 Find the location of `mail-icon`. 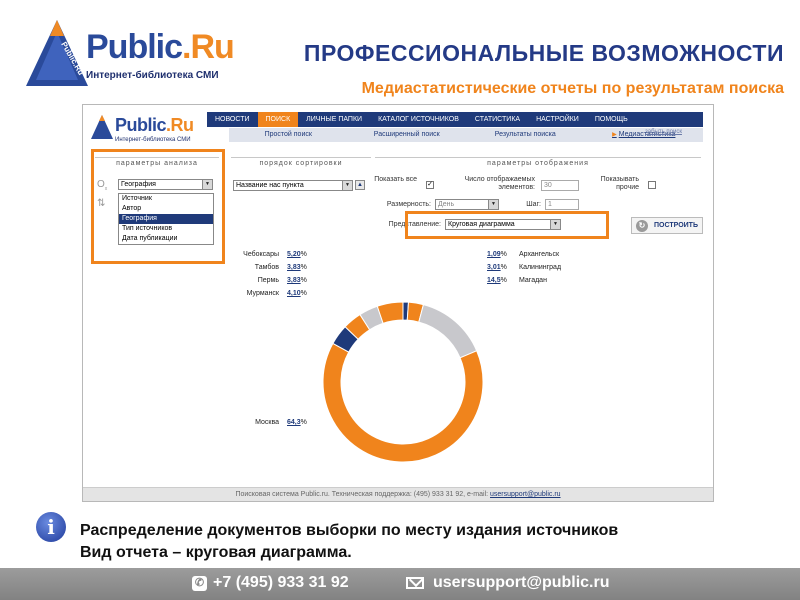

mail-icon is located at coordinates (415, 583).